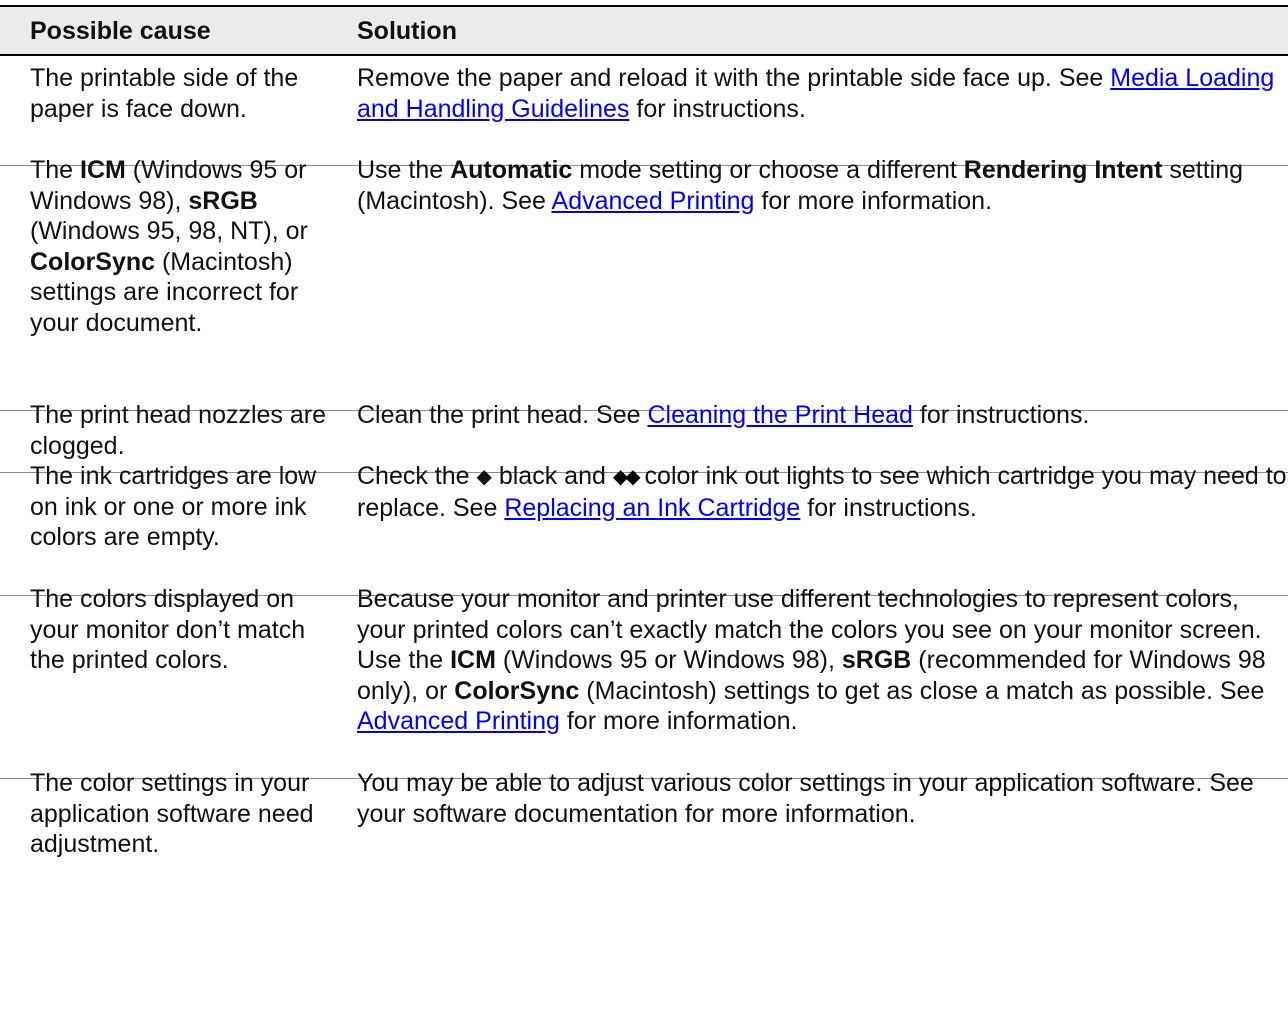 The image size is (1288, 1033). Describe the element at coordinates (120, 31) in the screenshot. I see `header-possible-cause: Possible cause` at that location.